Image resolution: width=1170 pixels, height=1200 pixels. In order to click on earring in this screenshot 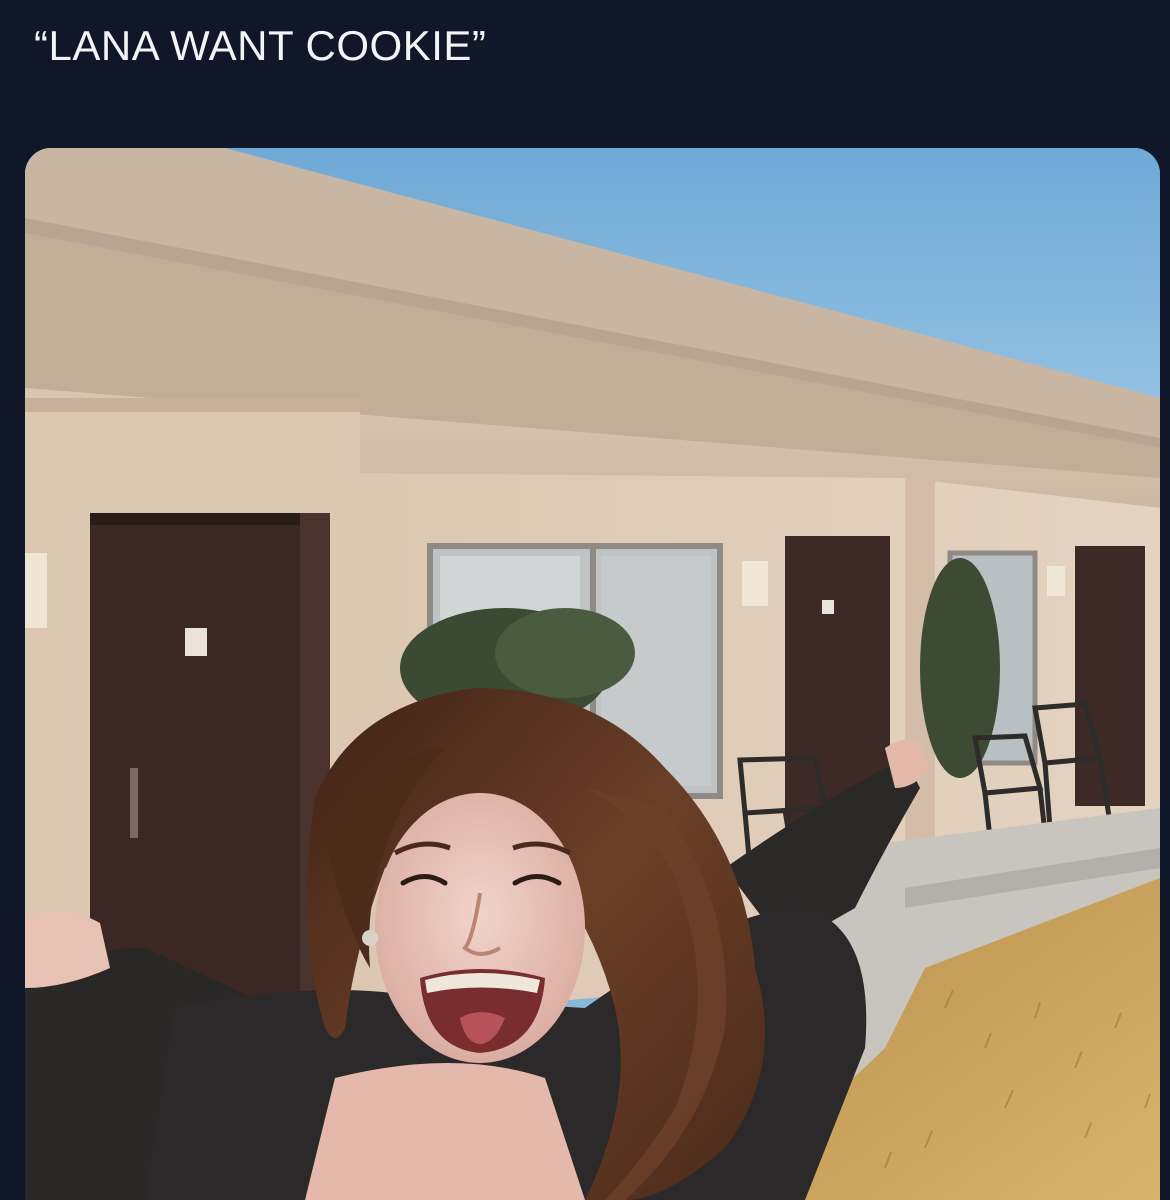, I will do `click(370, 938)`.